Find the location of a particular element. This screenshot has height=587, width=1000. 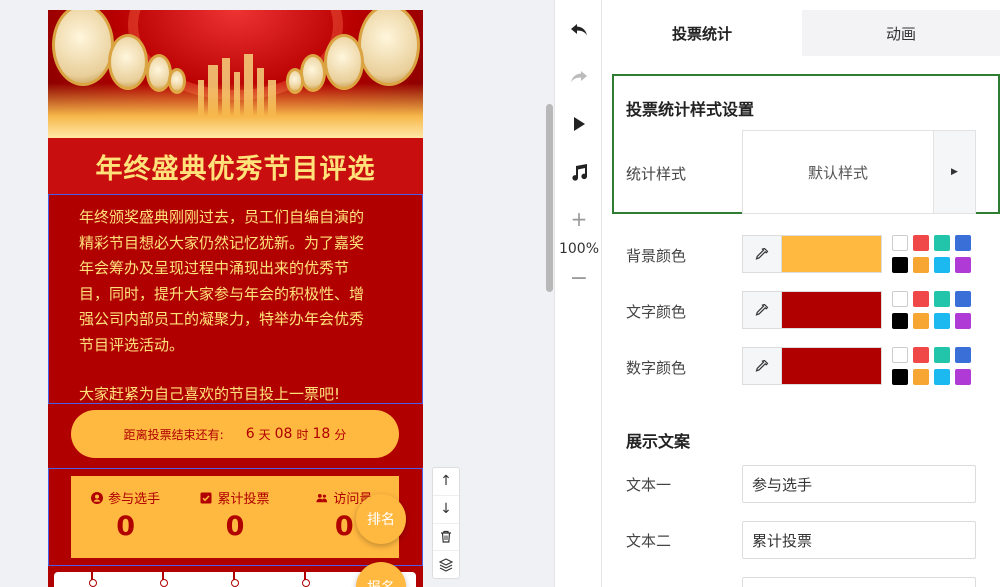

stat-label: 参与选手 is located at coordinates (134, 499).